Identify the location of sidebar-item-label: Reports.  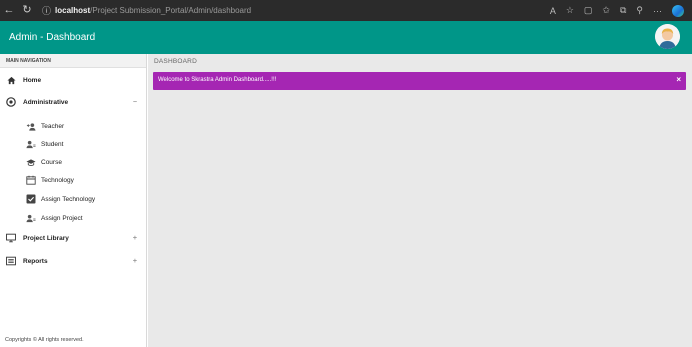
(35, 261).